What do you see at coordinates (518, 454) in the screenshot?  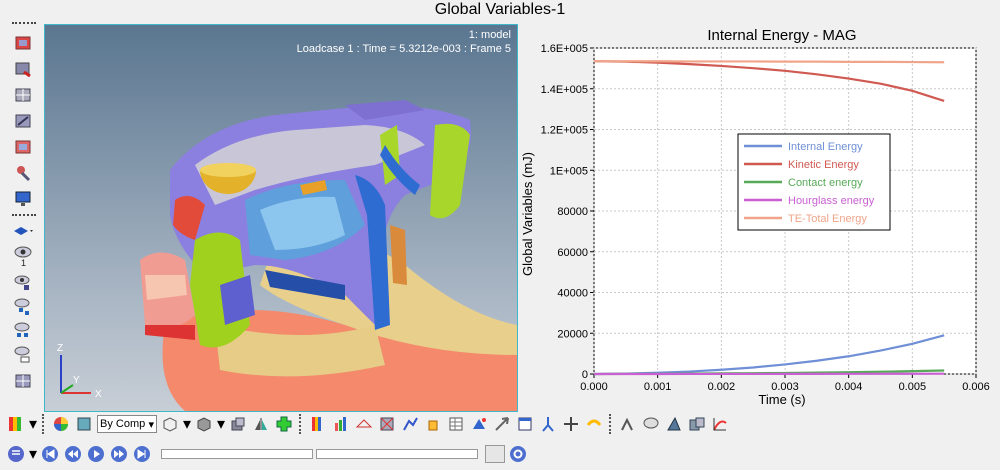 I see `gear-icon` at bounding box center [518, 454].